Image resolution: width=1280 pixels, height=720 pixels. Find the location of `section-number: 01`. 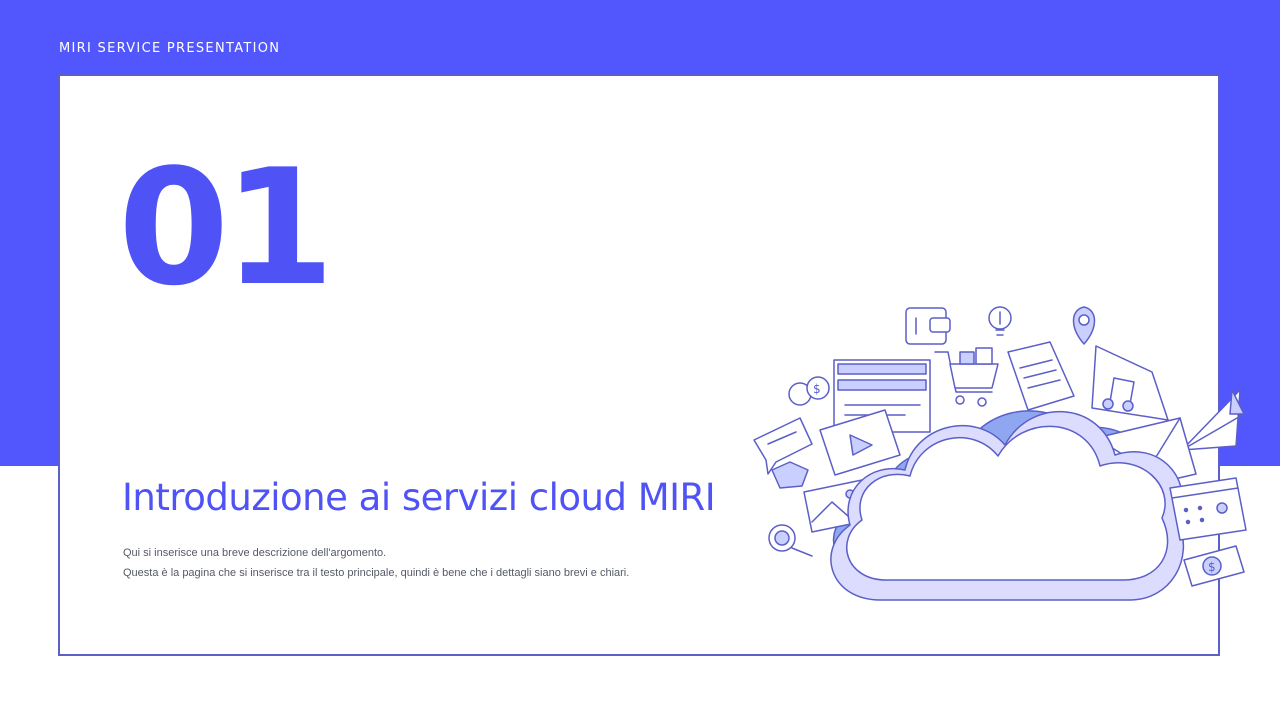

section-number: 01 is located at coordinates (226, 227).